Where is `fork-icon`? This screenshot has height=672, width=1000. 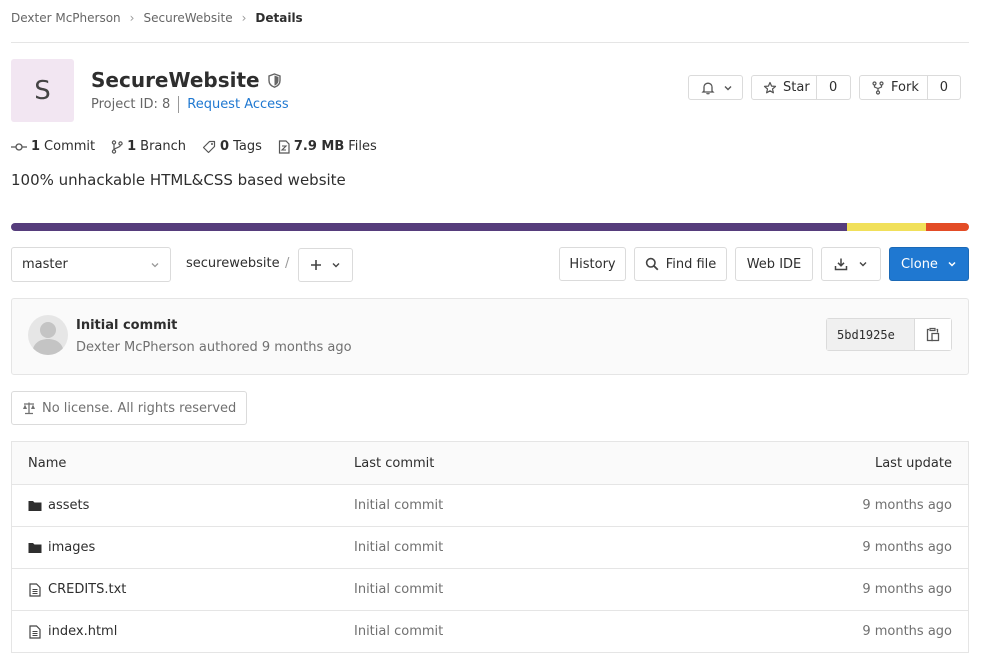 fork-icon is located at coordinates (878, 87).